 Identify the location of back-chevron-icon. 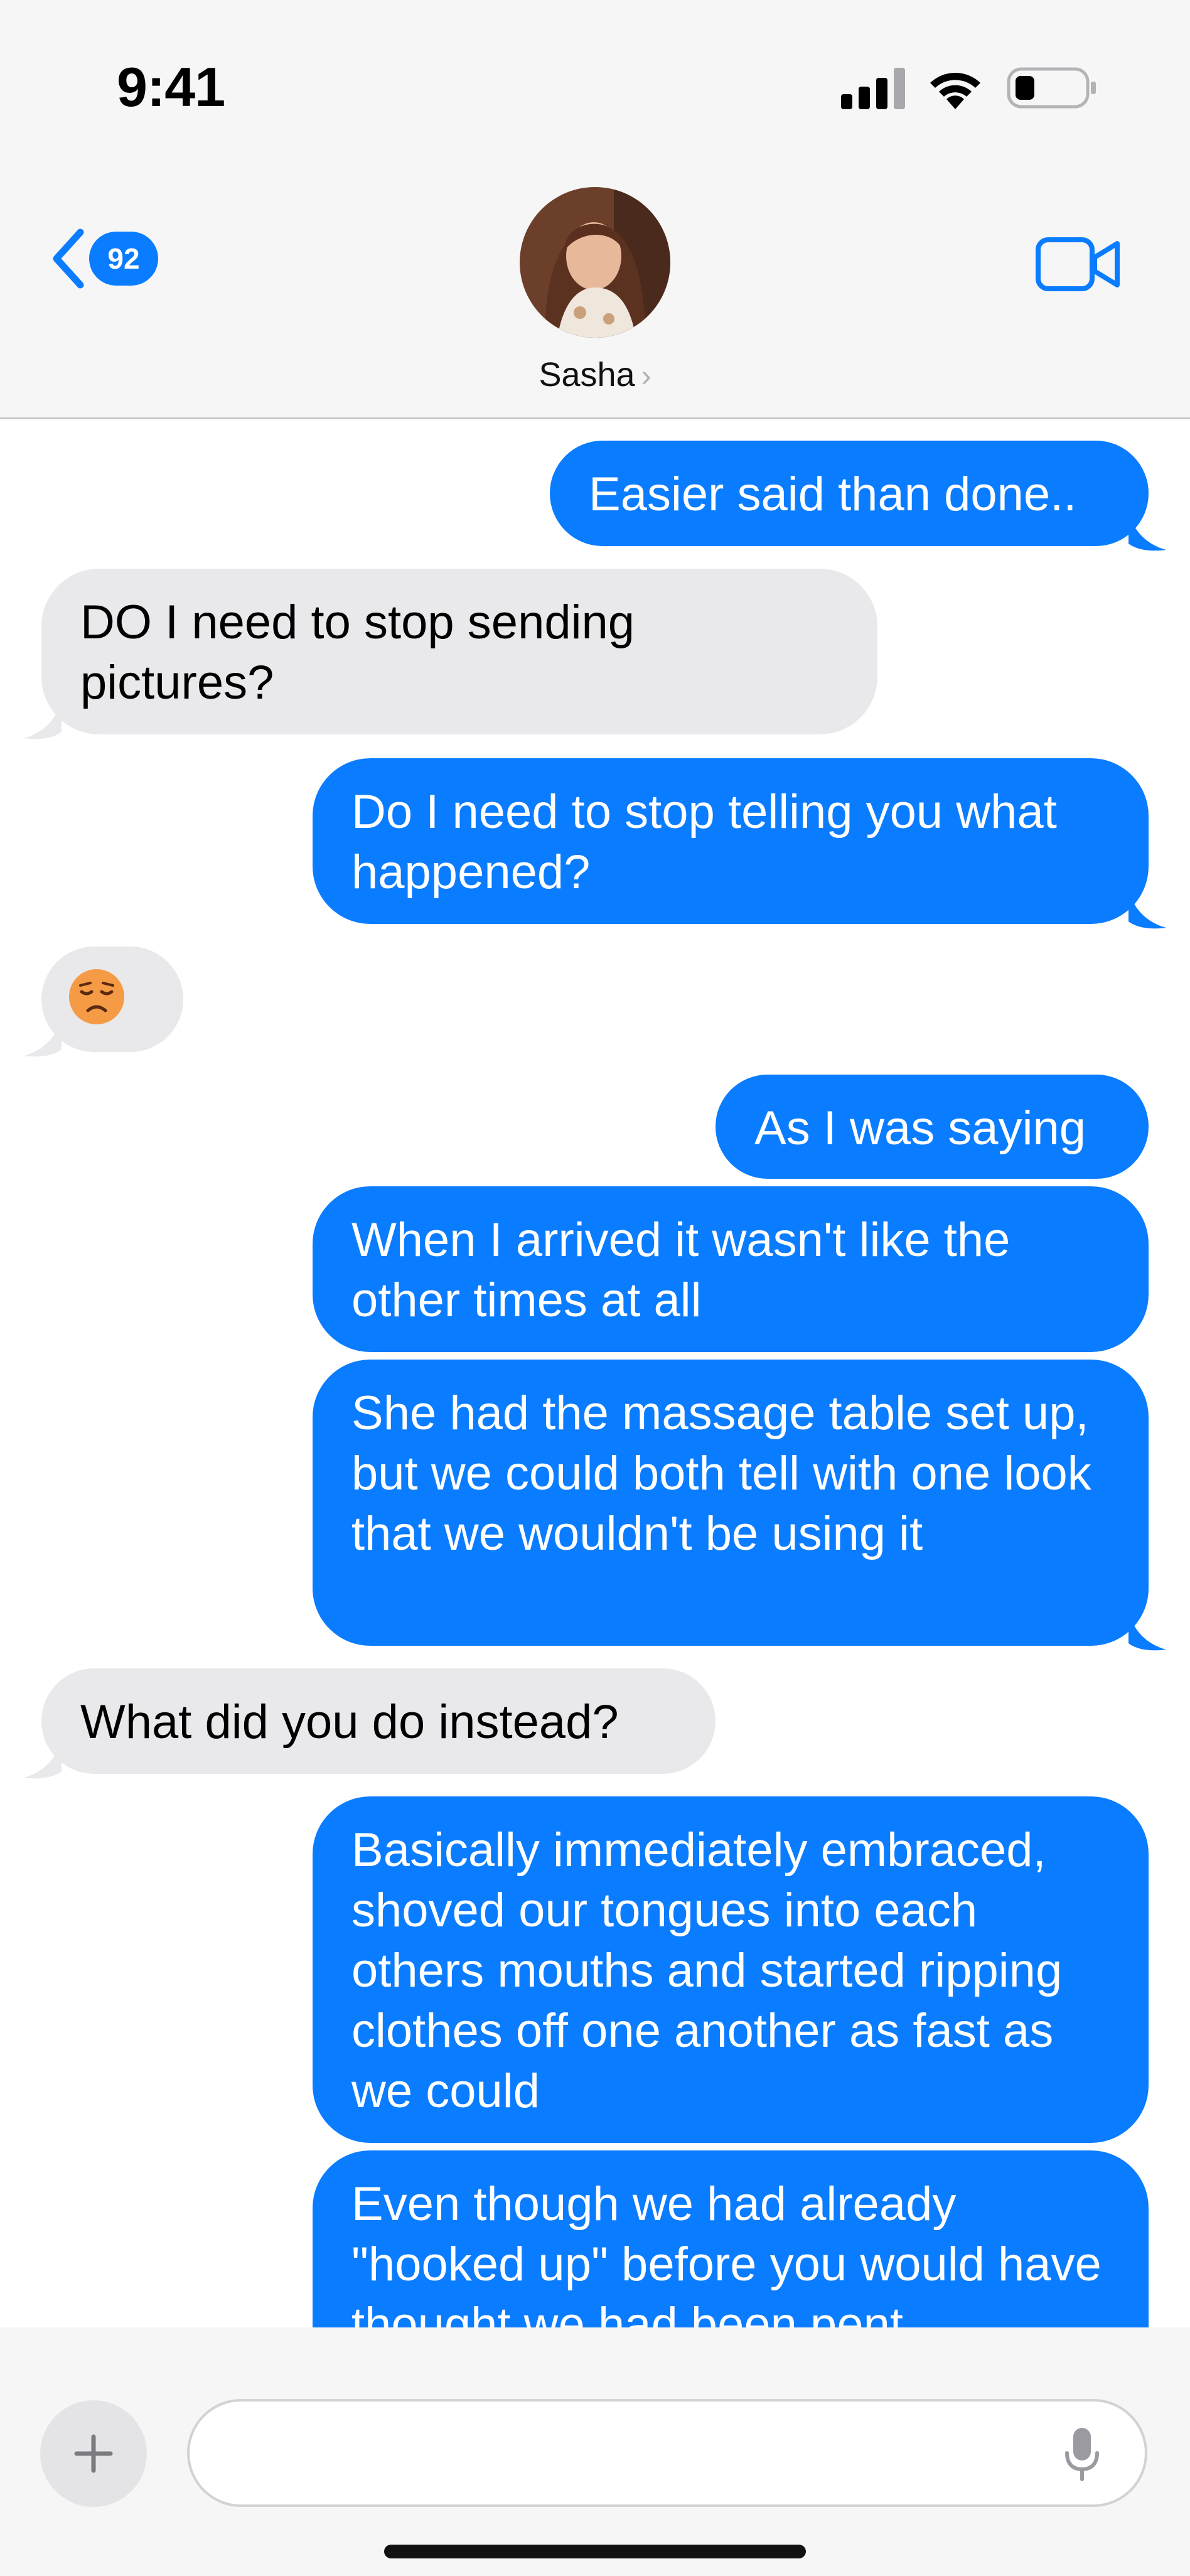
(68, 258).